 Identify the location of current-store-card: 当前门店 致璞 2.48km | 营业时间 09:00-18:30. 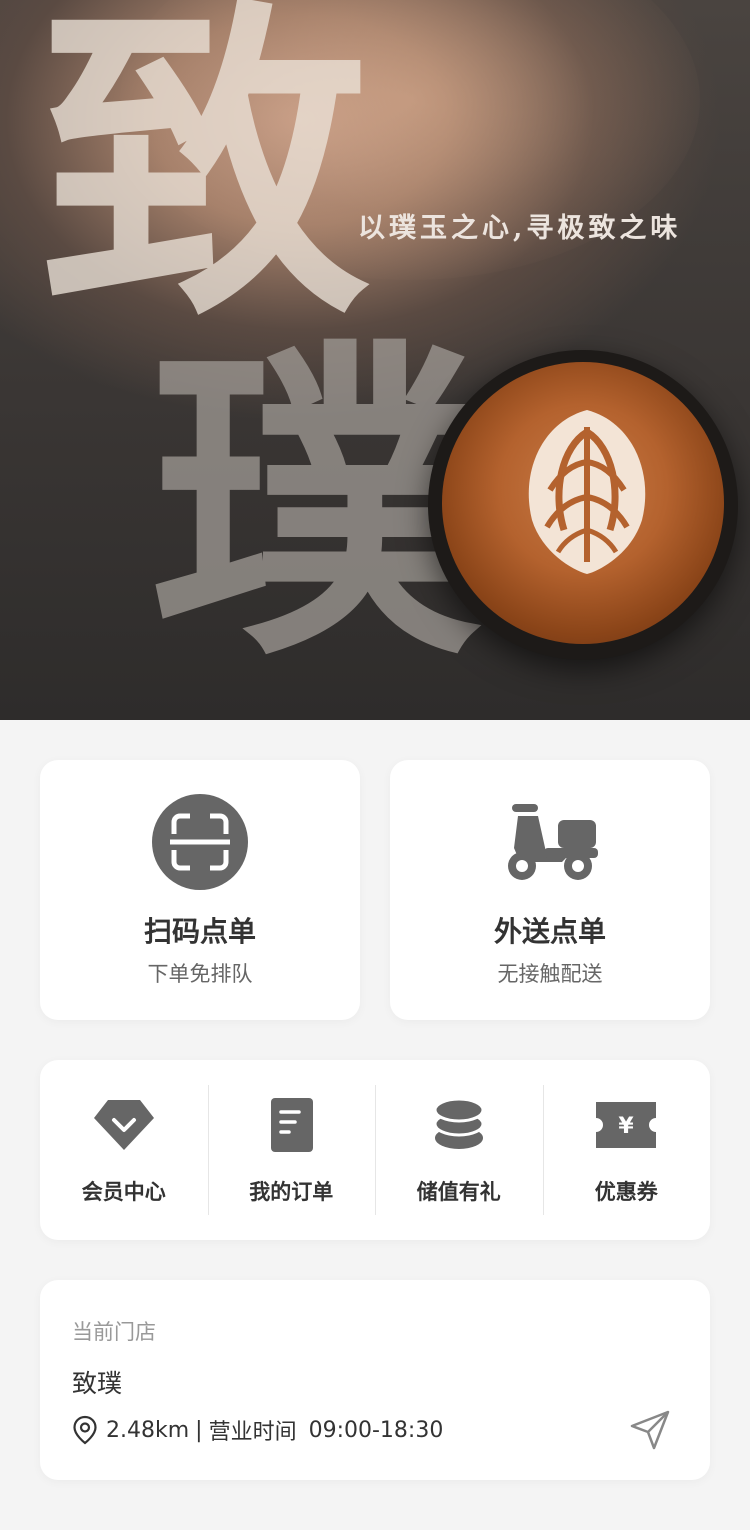
(375, 1380).